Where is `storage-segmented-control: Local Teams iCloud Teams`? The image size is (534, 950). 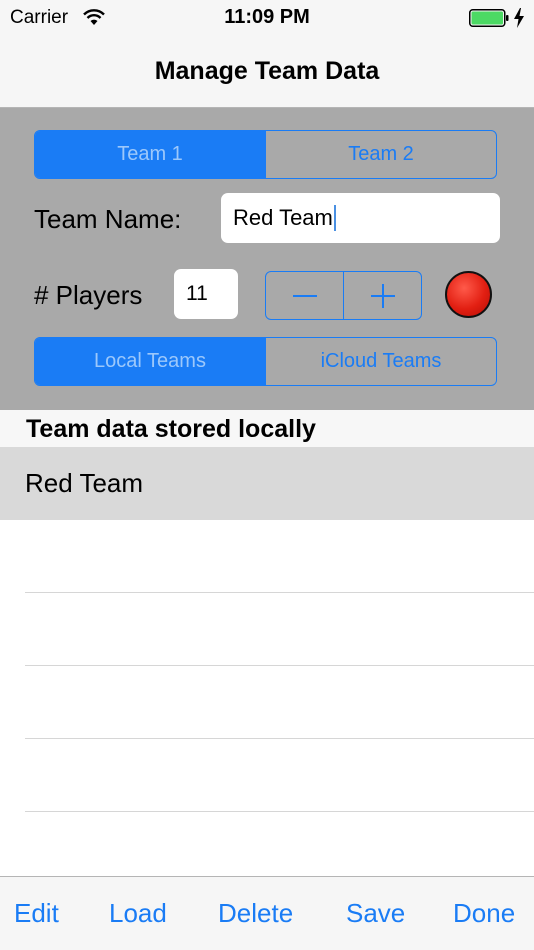
storage-segmented-control: Local Teams iCloud Teams is located at coordinates (265, 361).